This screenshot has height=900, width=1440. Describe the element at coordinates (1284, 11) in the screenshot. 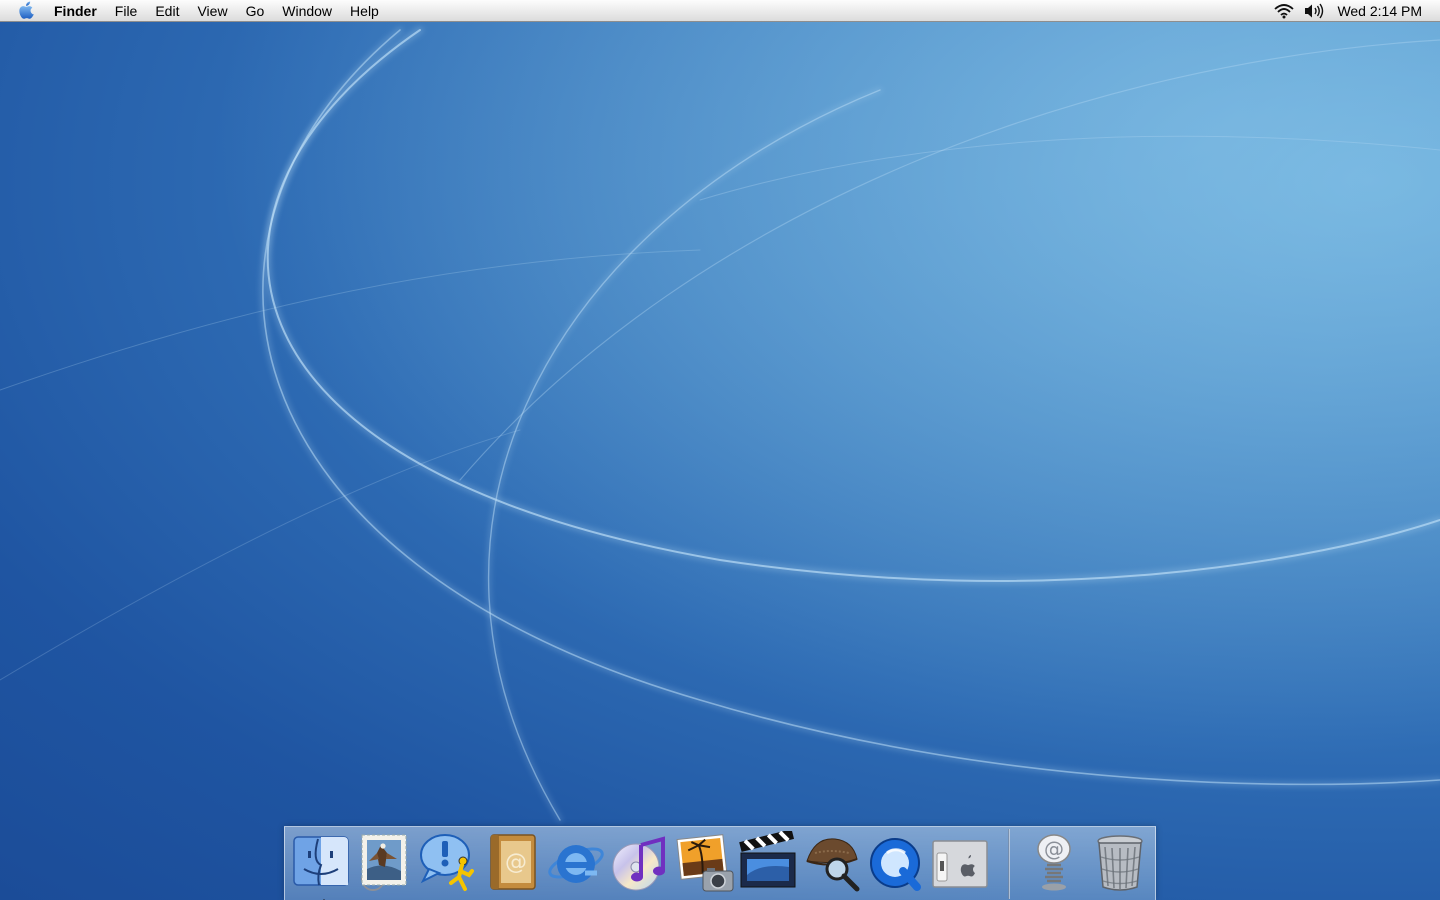

I see `wifi-icon` at that location.